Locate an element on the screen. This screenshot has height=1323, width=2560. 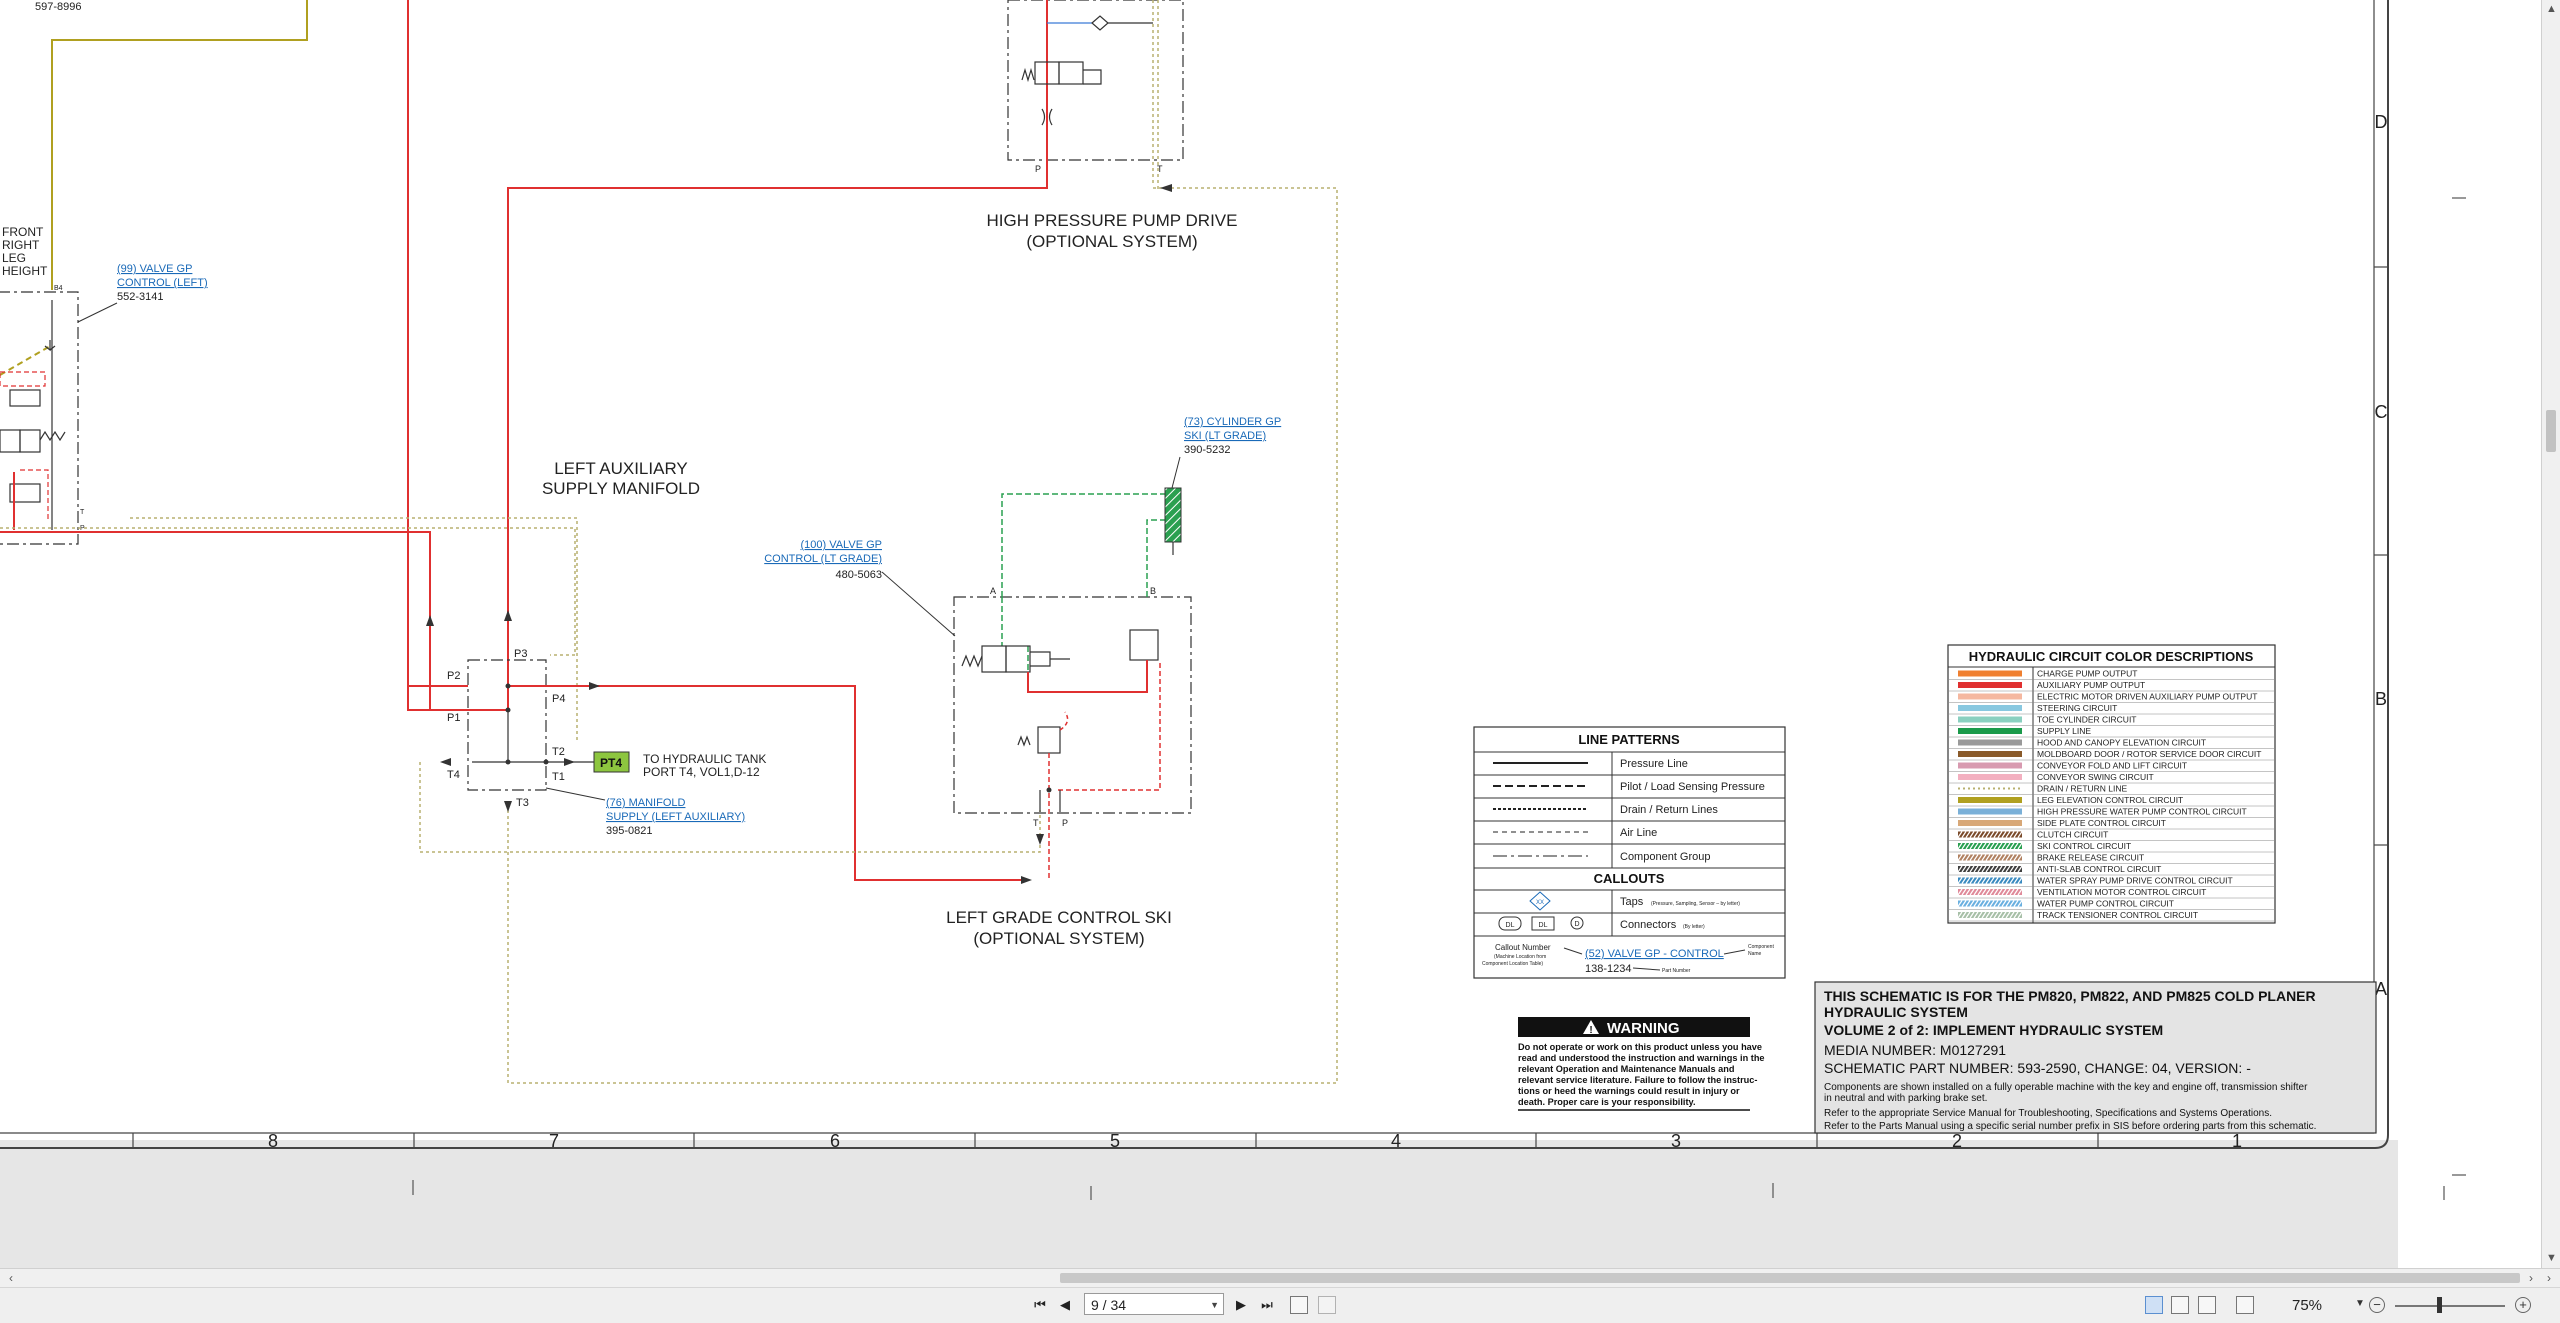
previous-page-button: ◀ is located at coordinates (1065, 1305).